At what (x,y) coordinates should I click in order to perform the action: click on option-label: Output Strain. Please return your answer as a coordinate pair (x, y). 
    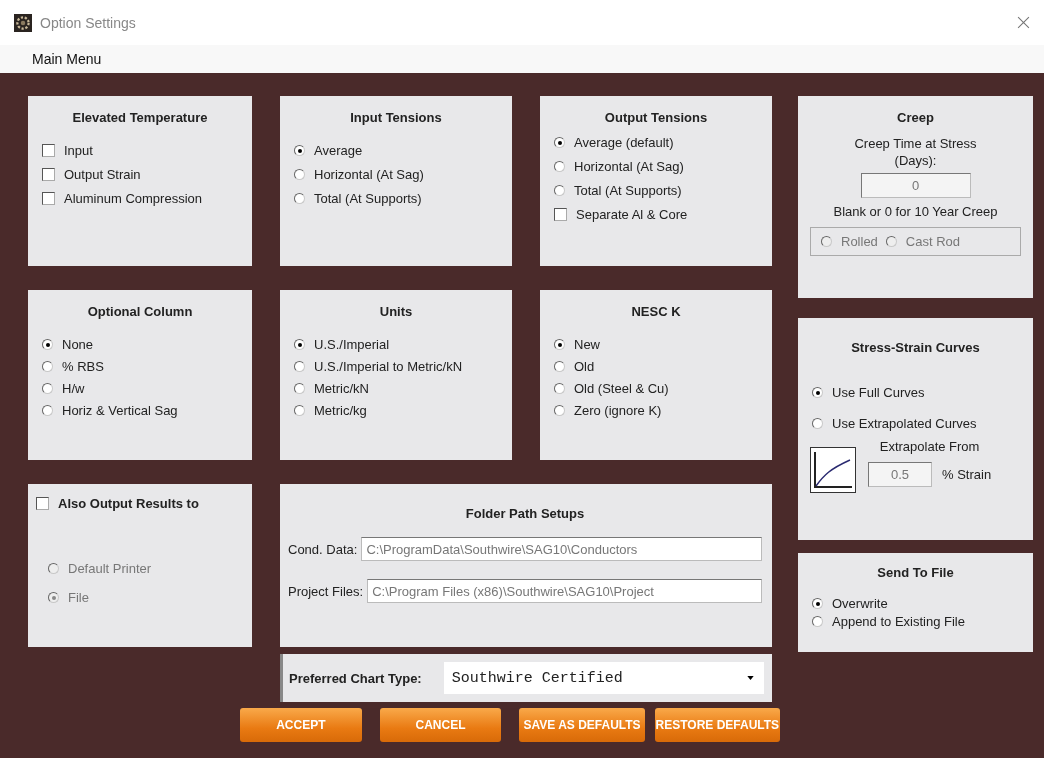
    Looking at the image, I should click on (102, 174).